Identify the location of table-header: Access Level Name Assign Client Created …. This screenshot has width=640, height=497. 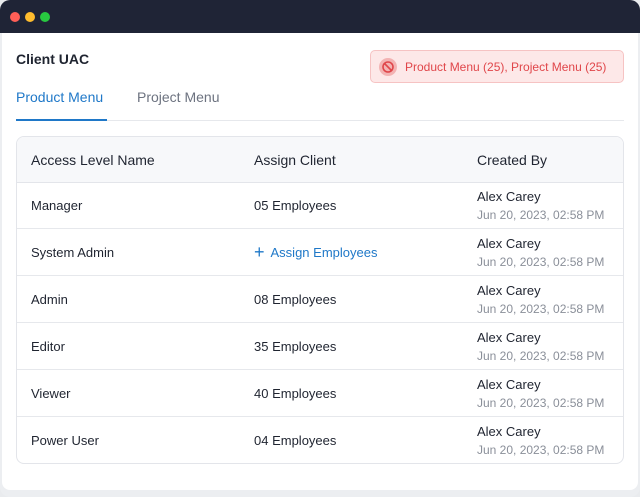
(320, 160).